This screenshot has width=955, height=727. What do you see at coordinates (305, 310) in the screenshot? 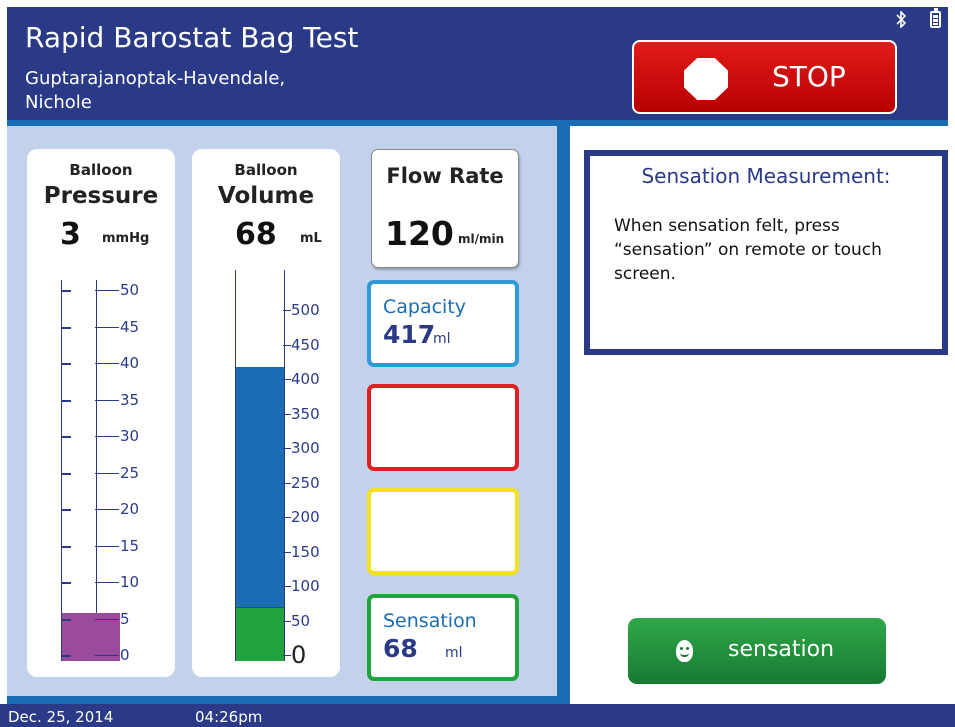
I see `volume-tick-label: 500` at bounding box center [305, 310].